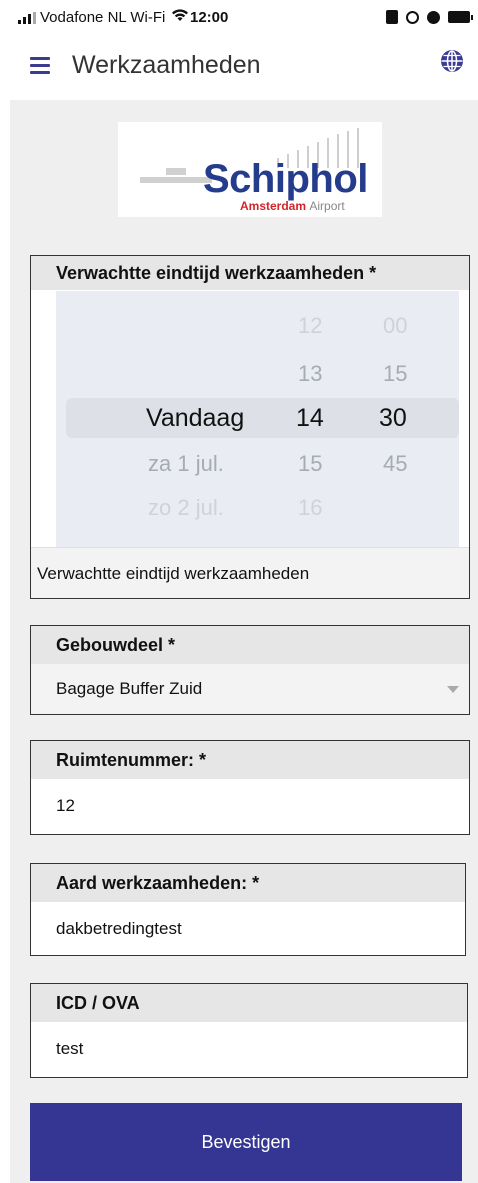  I want to click on logo-word: Schiphol, so click(285, 179).